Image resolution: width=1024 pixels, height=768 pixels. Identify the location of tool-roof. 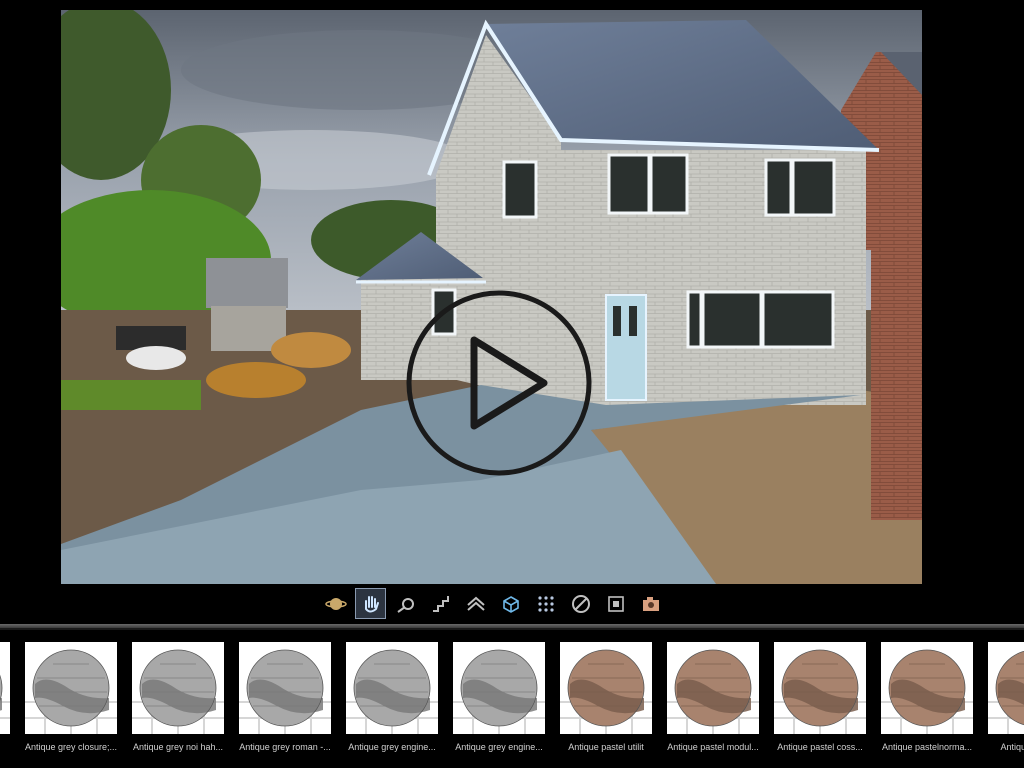
(475, 603).